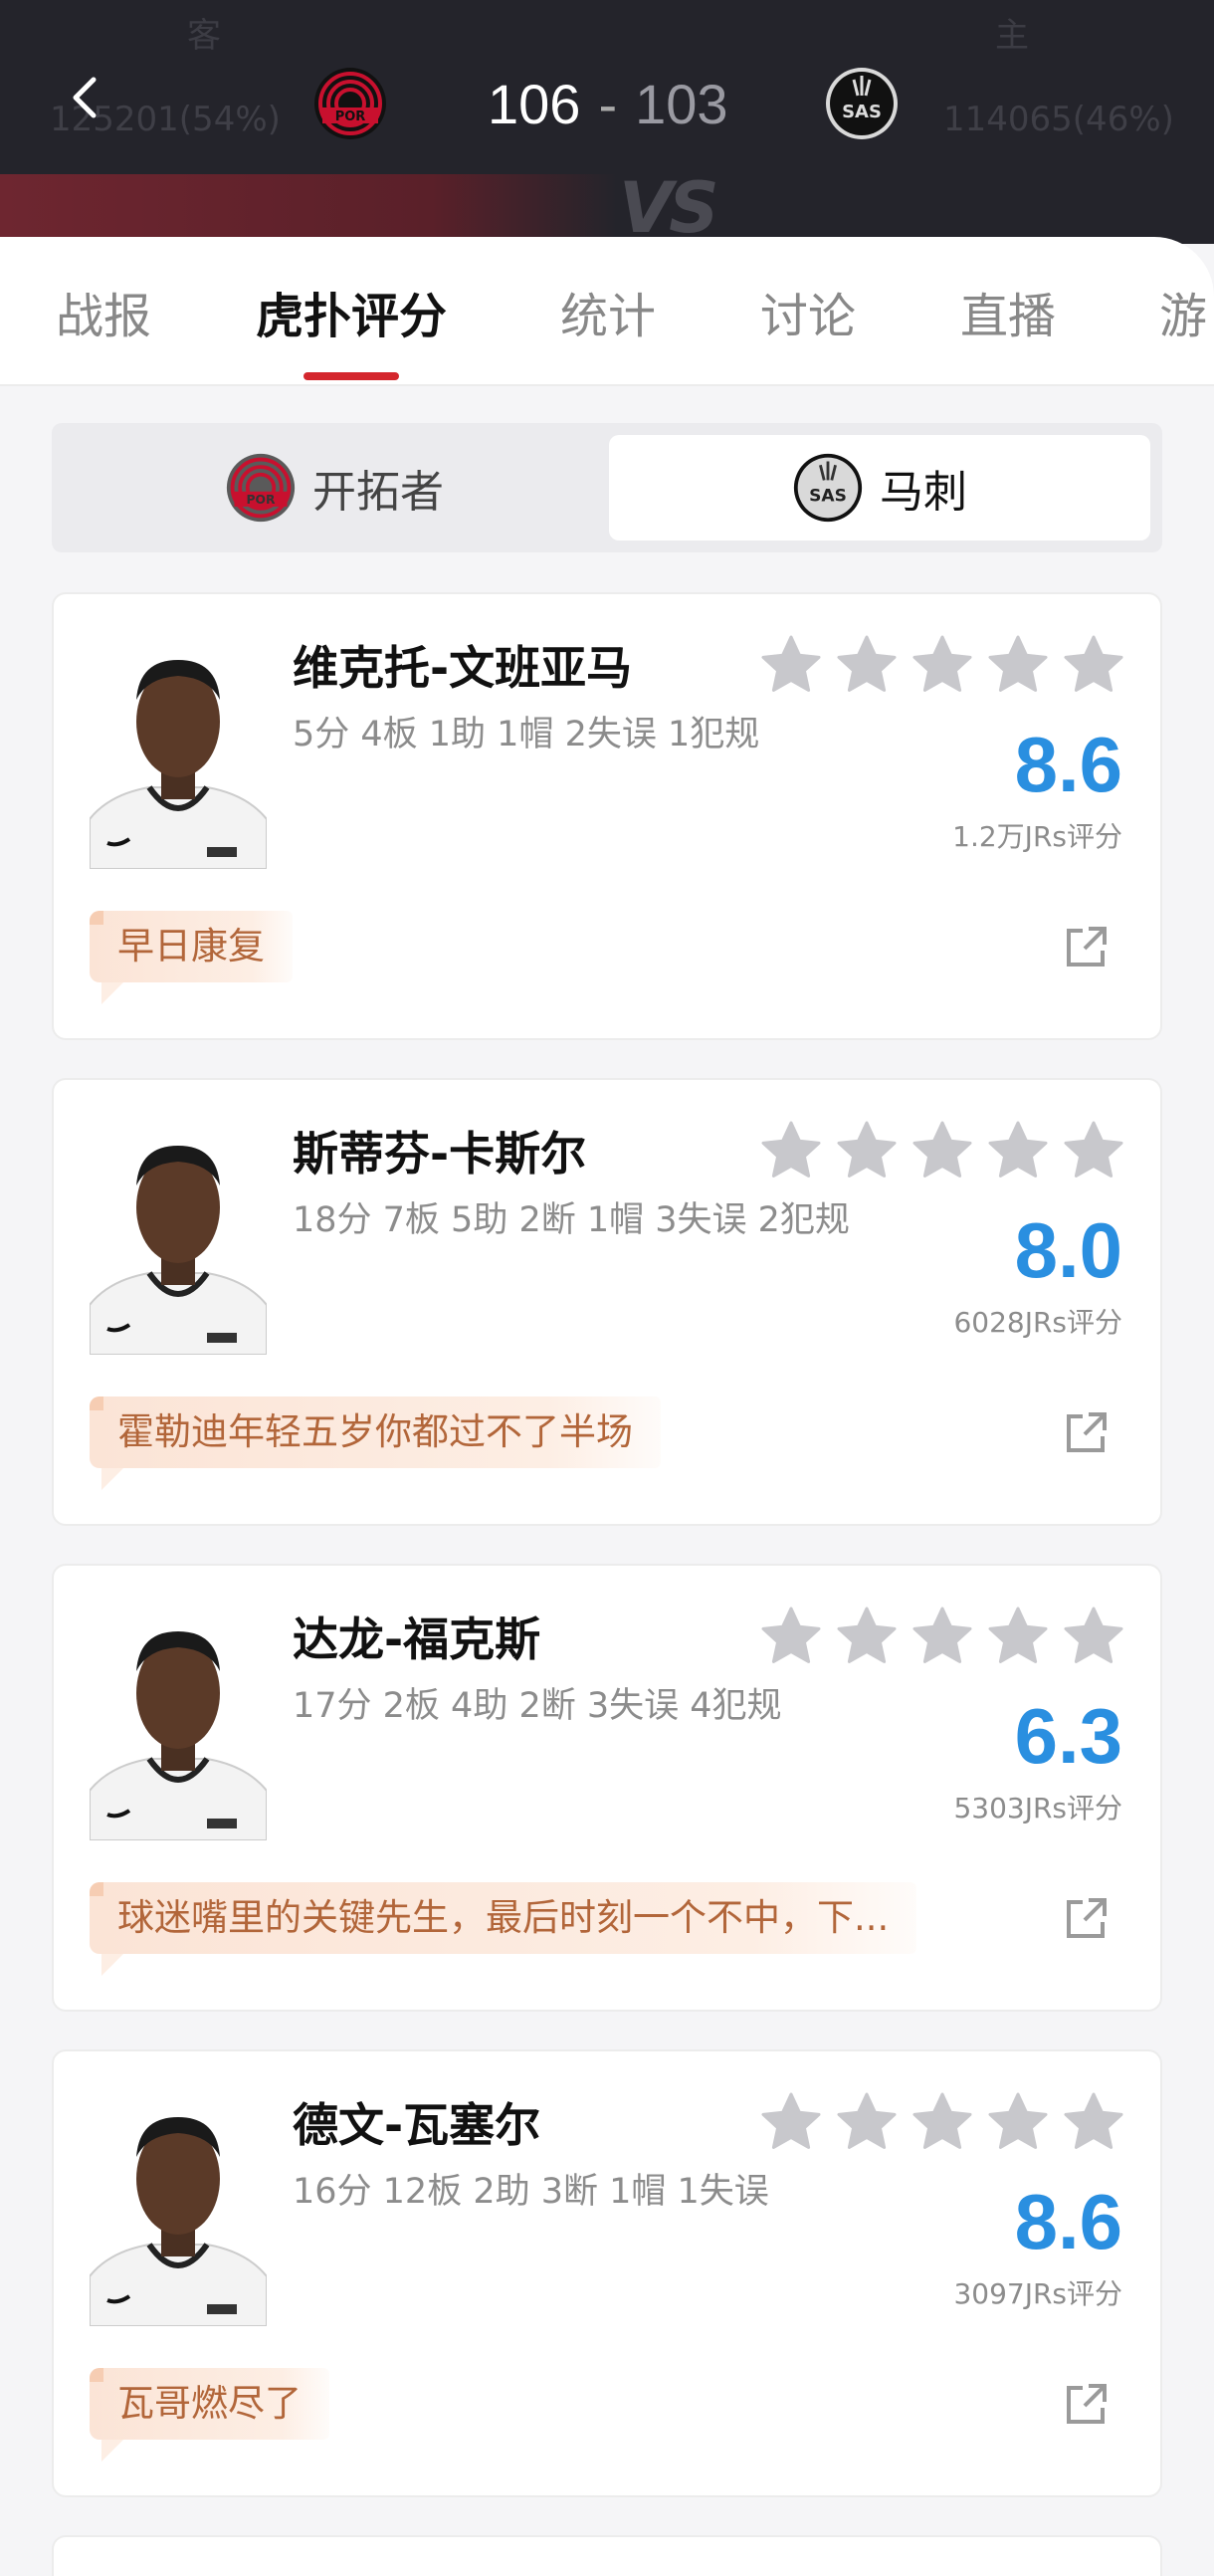 The image size is (1214, 2576). Describe the element at coordinates (1058, 119) in the screenshot. I see `home-votes: 114065(46%)` at that location.